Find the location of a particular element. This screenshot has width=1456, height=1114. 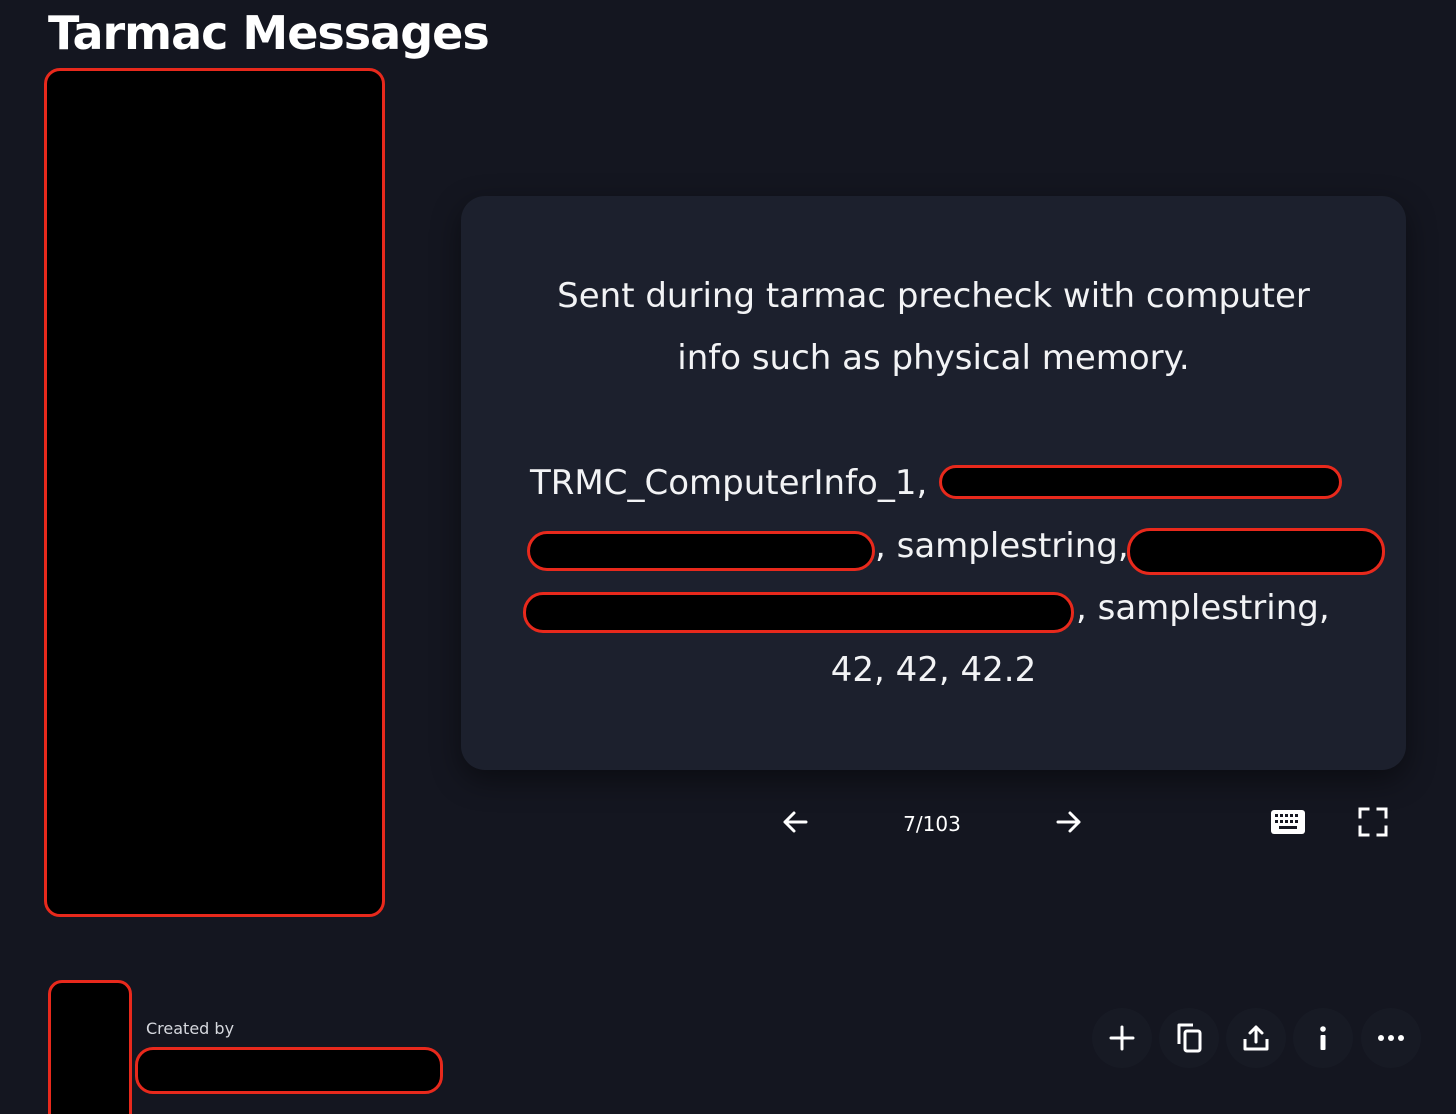

fullscreen-icon is located at coordinates (1373, 822).